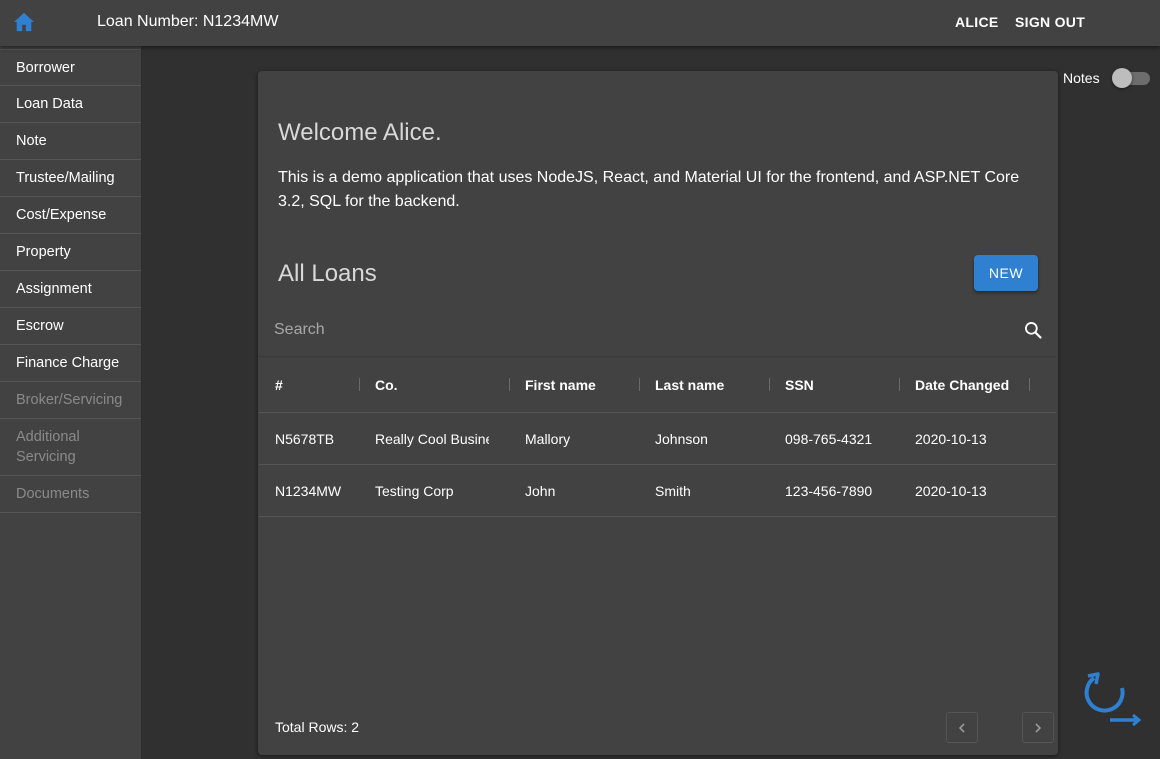 The image size is (1160, 759). What do you see at coordinates (1033, 330) in the screenshot?
I see `search-icon` at bounding box center [1033, 330].